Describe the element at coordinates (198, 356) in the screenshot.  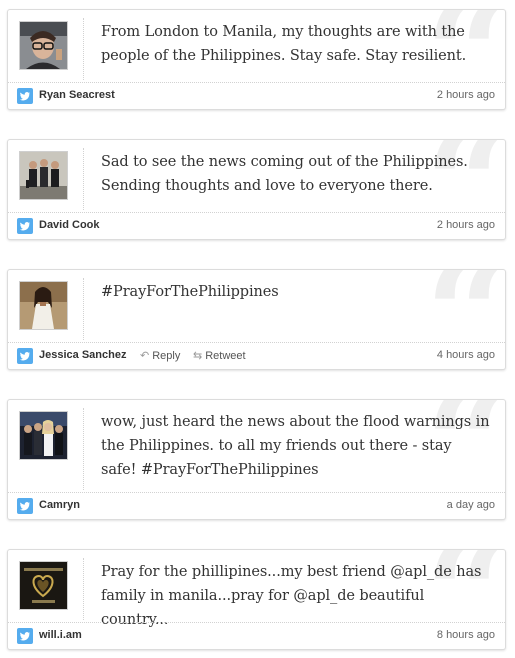
I see `retweet-icon: ⇆` at that location.